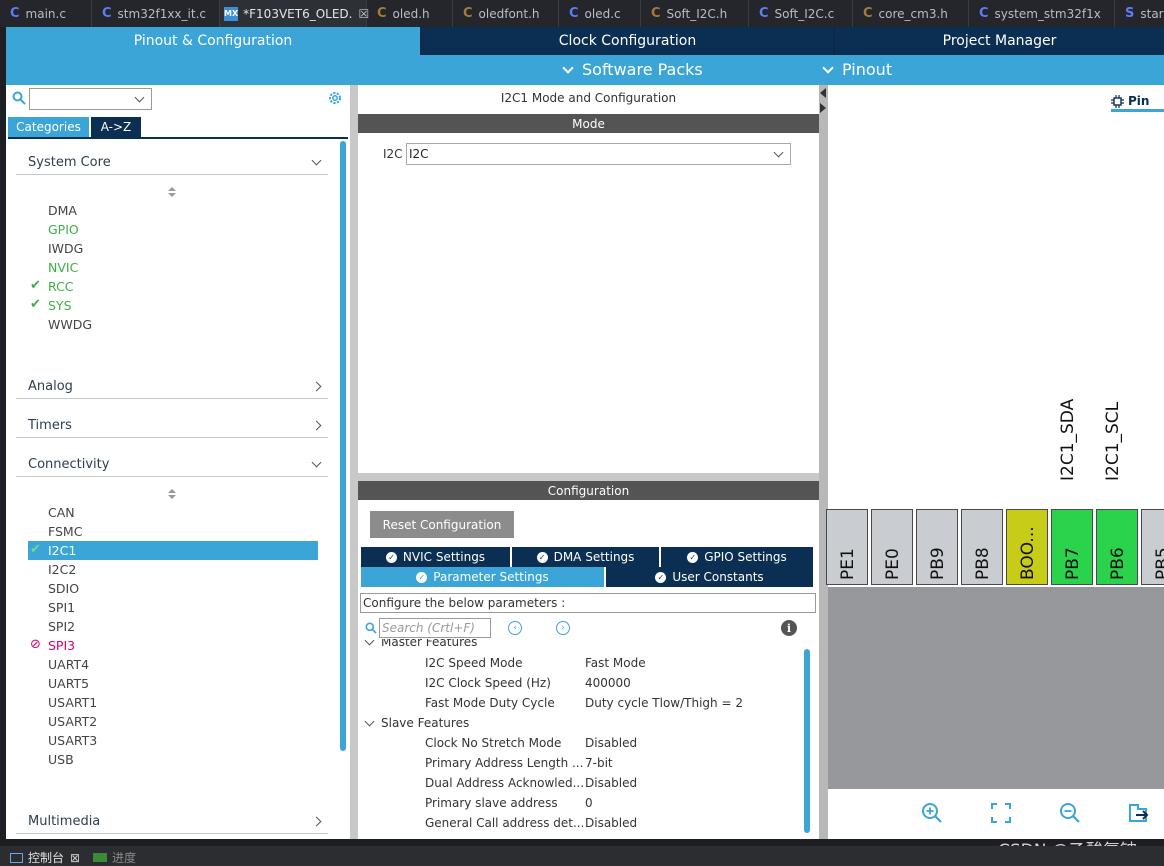 The image size is (1164, 866). What do you see at coordinates (213, 41) in the screenshot?
I see `tab-pinout-configuration: Pinout & Configuration` at bounding box center [213, 41].